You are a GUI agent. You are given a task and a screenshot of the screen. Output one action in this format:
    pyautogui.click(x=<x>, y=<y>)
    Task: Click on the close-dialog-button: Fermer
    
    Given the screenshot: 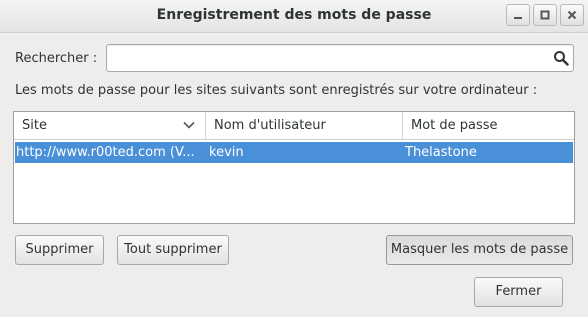 What is the action you would take?
    pyautogui.click(x=518, y=292)
    